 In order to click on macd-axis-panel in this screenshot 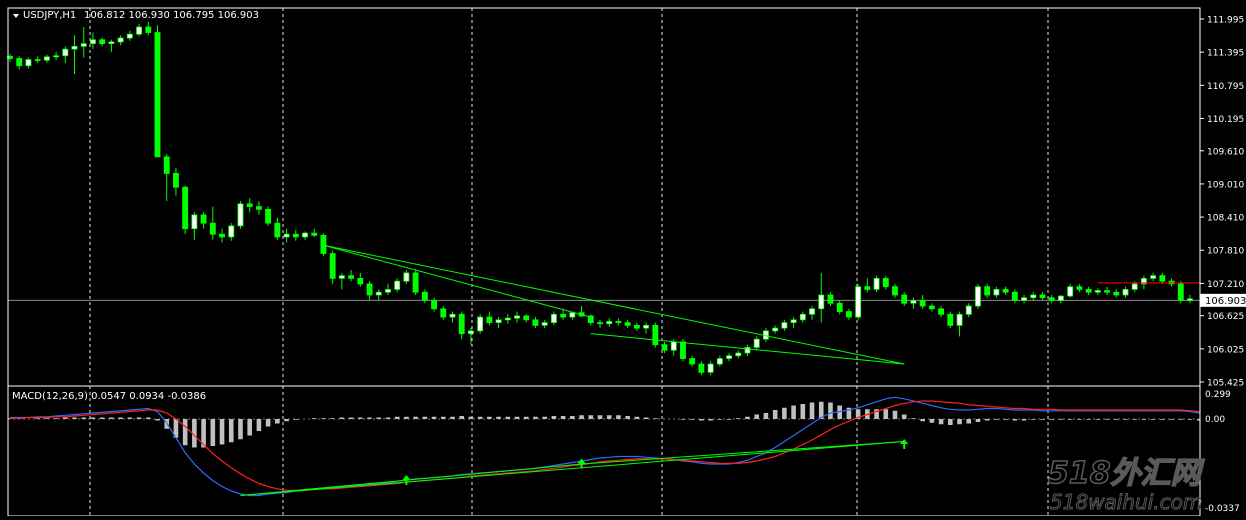, I will do `click(1223, 451)`.